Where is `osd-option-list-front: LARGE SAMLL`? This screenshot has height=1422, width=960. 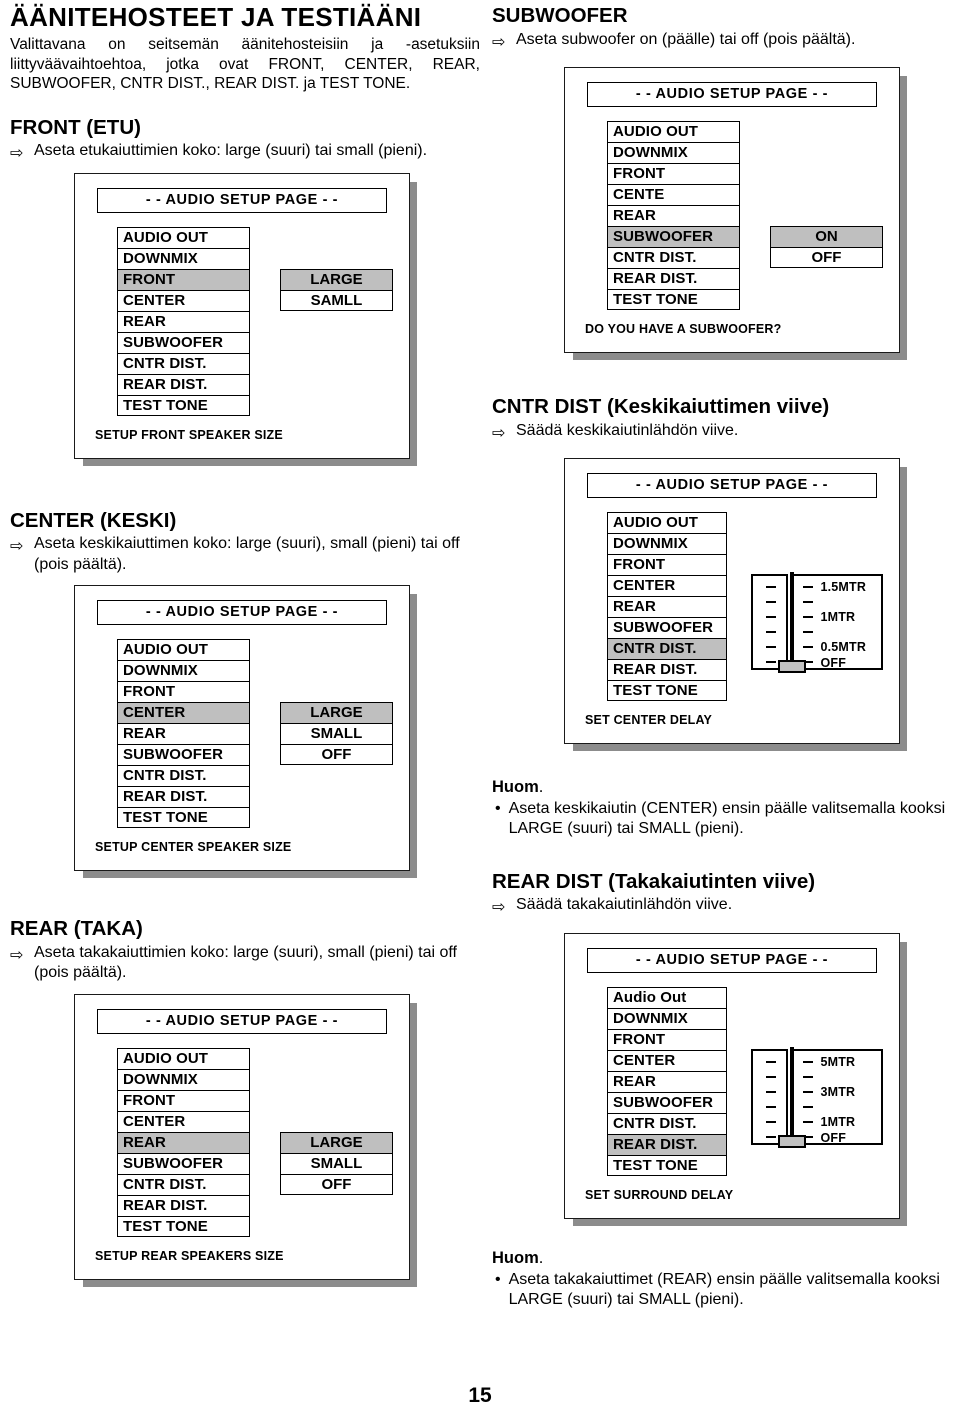 osd-option-list-front: LARGE SAMLL is located at coordinates (336, 289).